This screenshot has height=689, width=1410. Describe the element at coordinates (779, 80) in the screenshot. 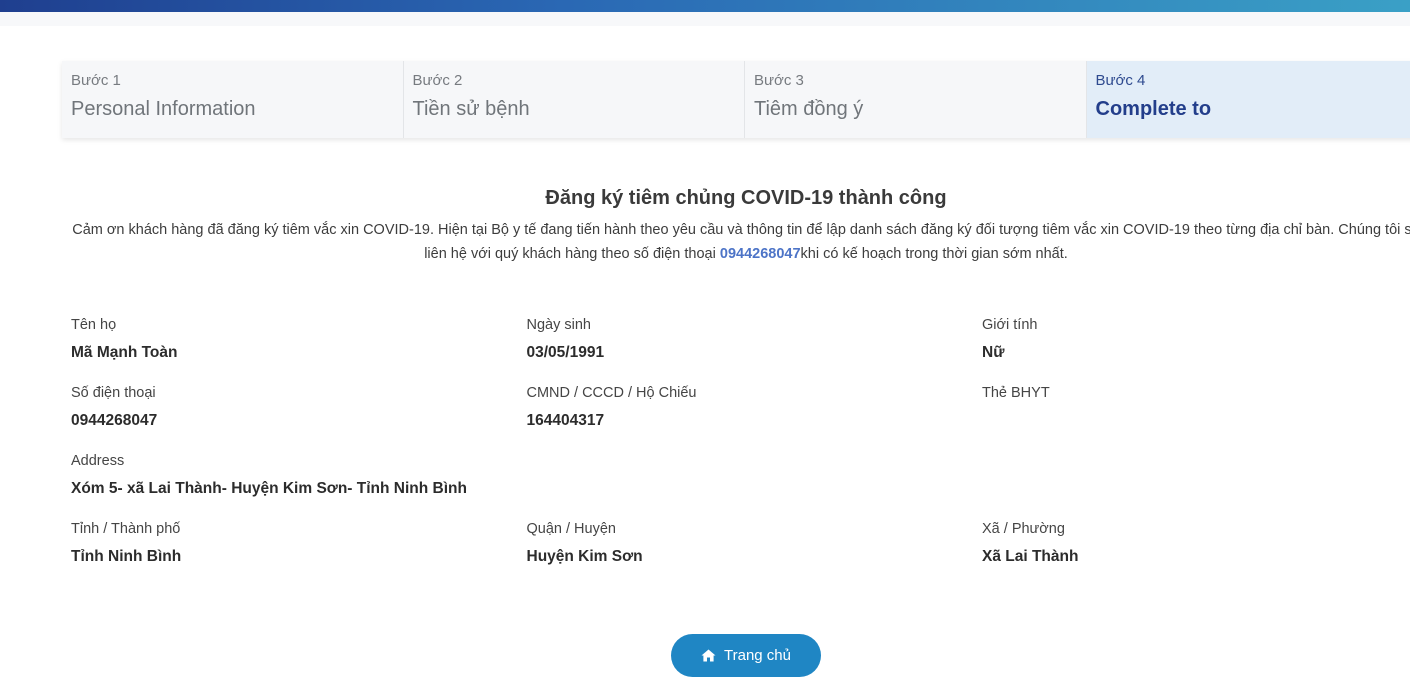

I see `step-number: Bước 3` at that location.